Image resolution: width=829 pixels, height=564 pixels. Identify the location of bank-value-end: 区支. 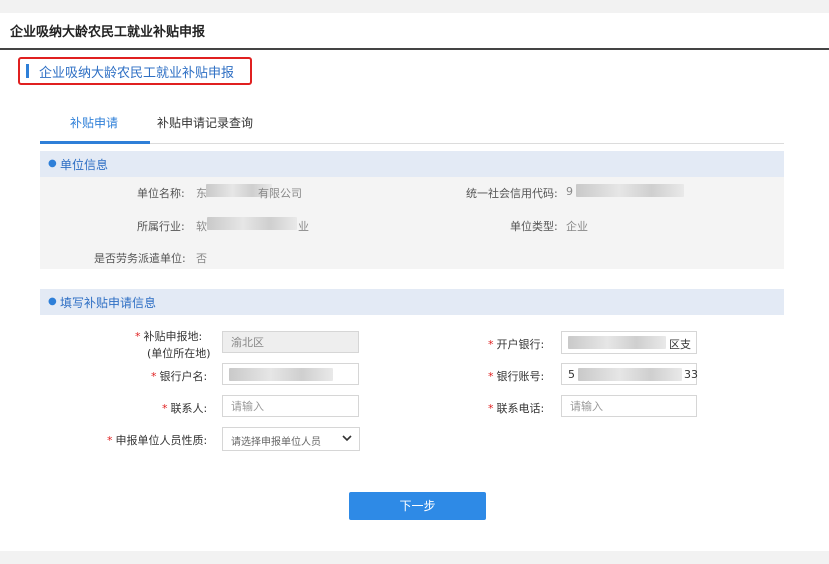
(680, 344).